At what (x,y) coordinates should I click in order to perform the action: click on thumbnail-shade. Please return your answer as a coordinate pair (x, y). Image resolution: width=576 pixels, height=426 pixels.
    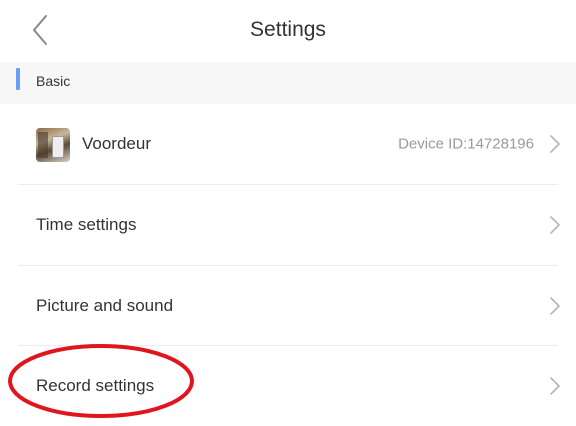
    Looking at the image, I should click on (43, 145).